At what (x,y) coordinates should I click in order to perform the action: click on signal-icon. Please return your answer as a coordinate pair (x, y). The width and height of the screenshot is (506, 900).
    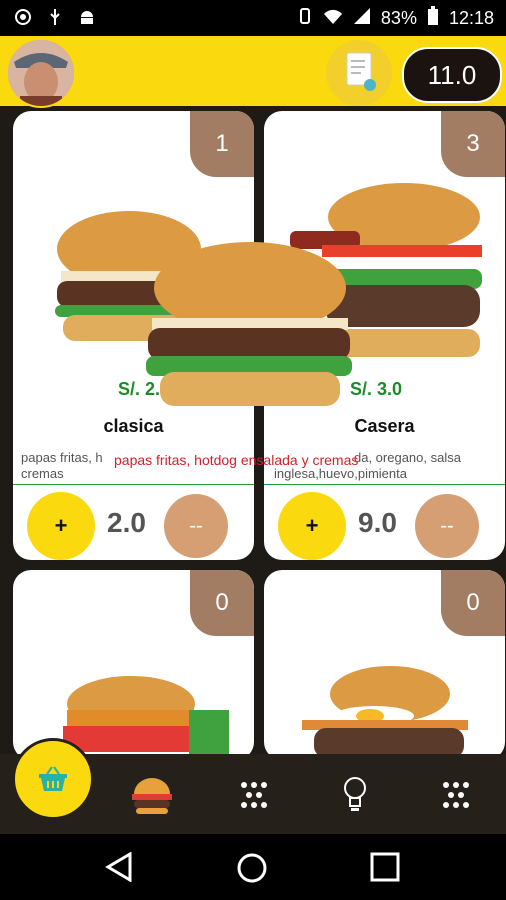
    Looking at the image, I should click on (362, 18).